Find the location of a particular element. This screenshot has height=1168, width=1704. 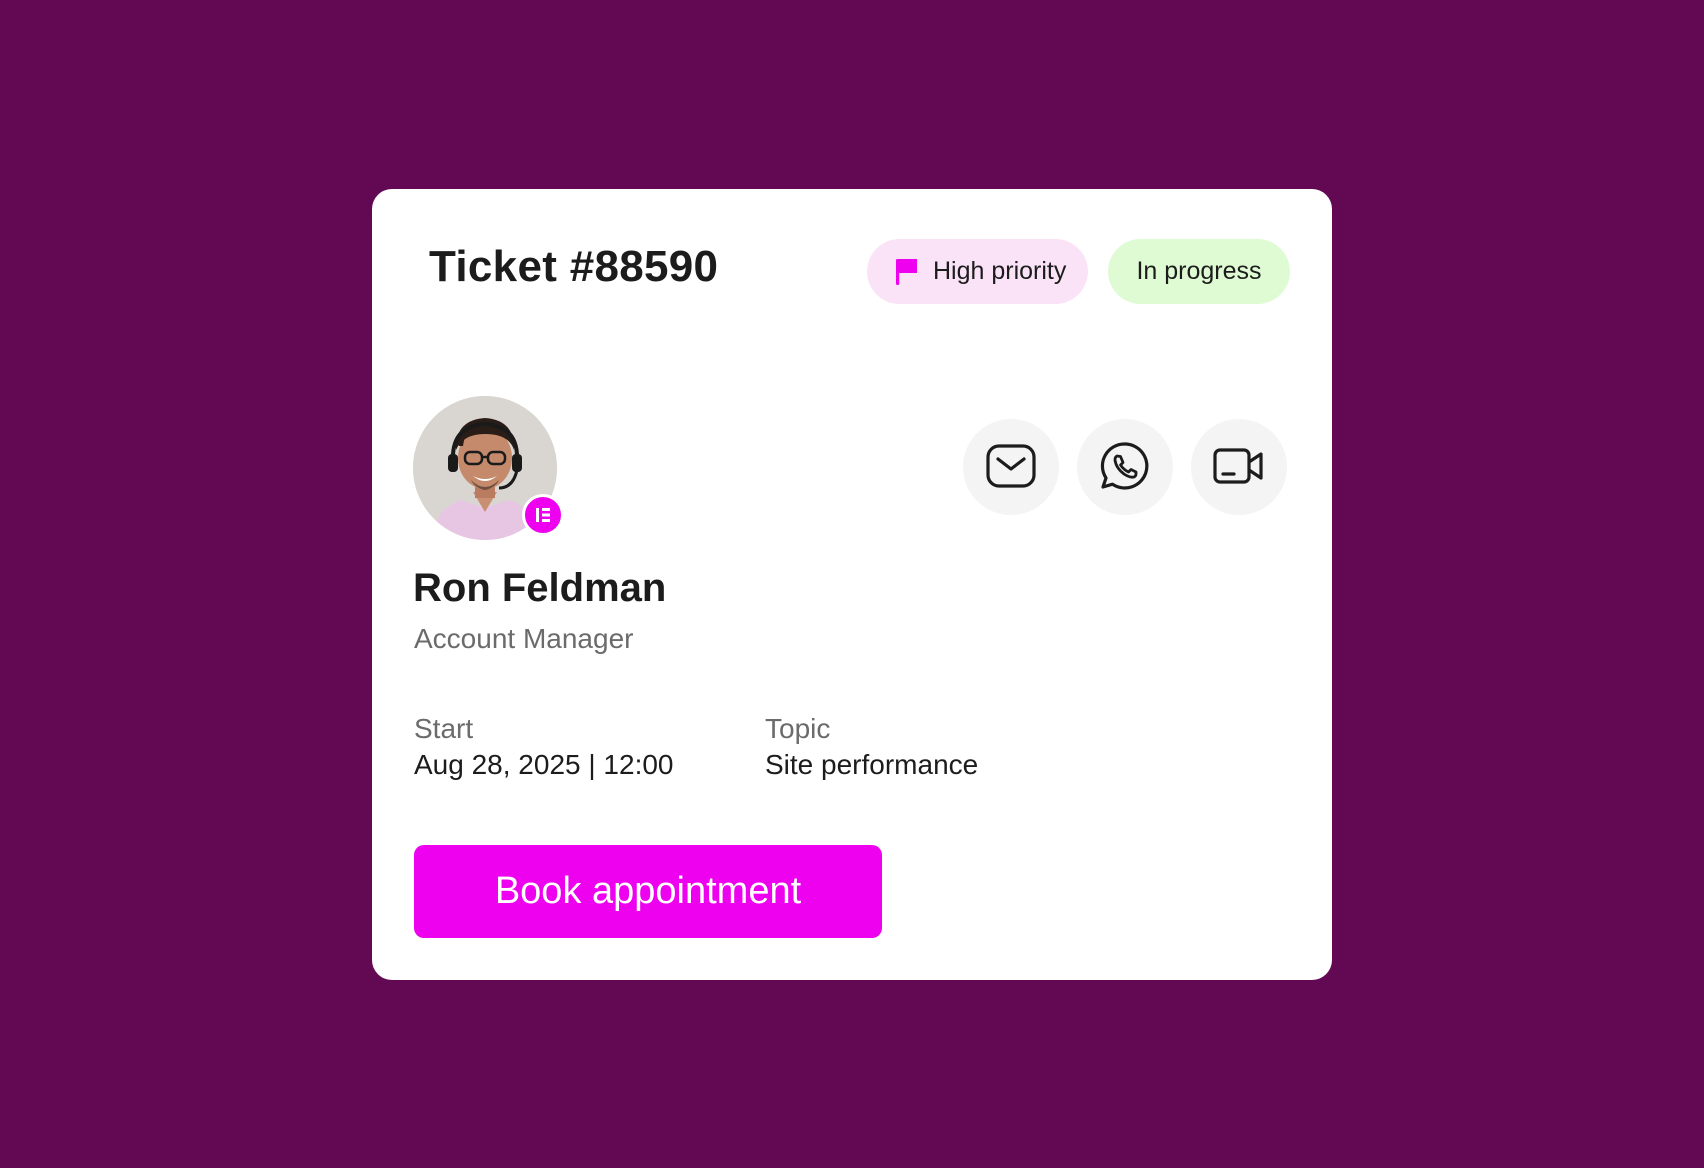

ticket-title: Ticket #88590 is located at coordinates (574, 266).